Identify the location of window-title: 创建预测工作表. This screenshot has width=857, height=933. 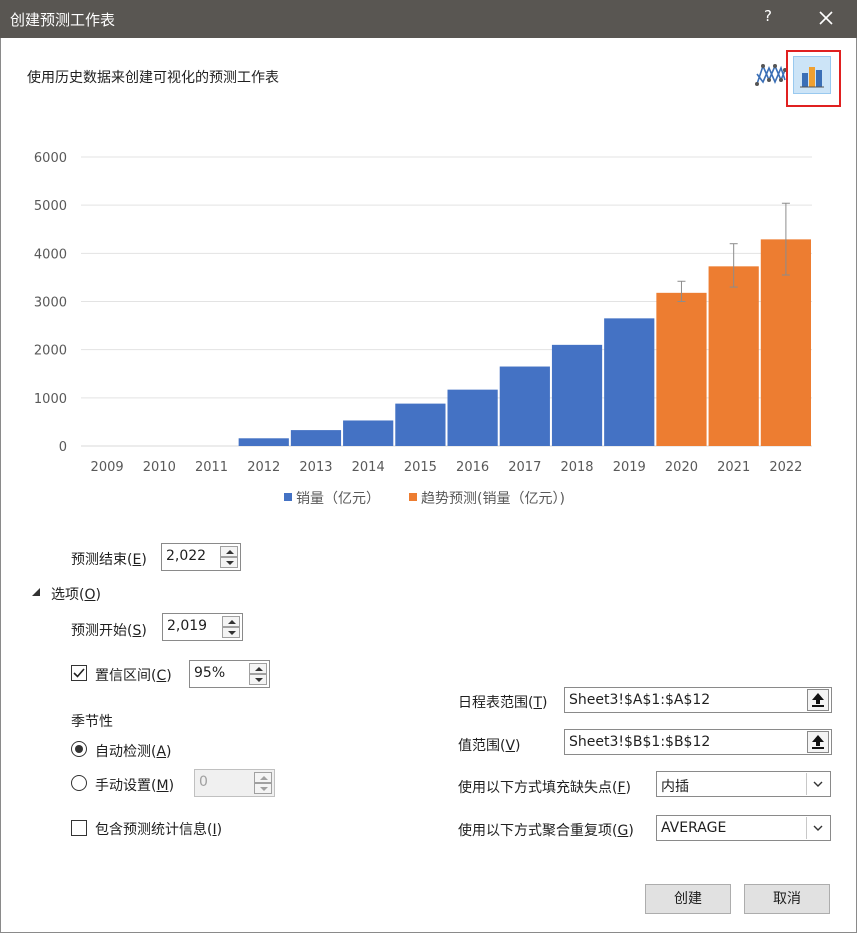
(63, 20).